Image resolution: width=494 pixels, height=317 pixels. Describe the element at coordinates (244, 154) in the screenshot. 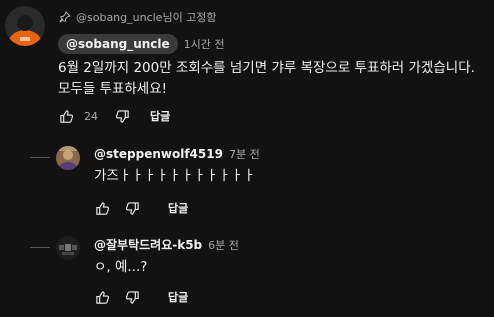

I see `comment-time: 7분 전` at that location.